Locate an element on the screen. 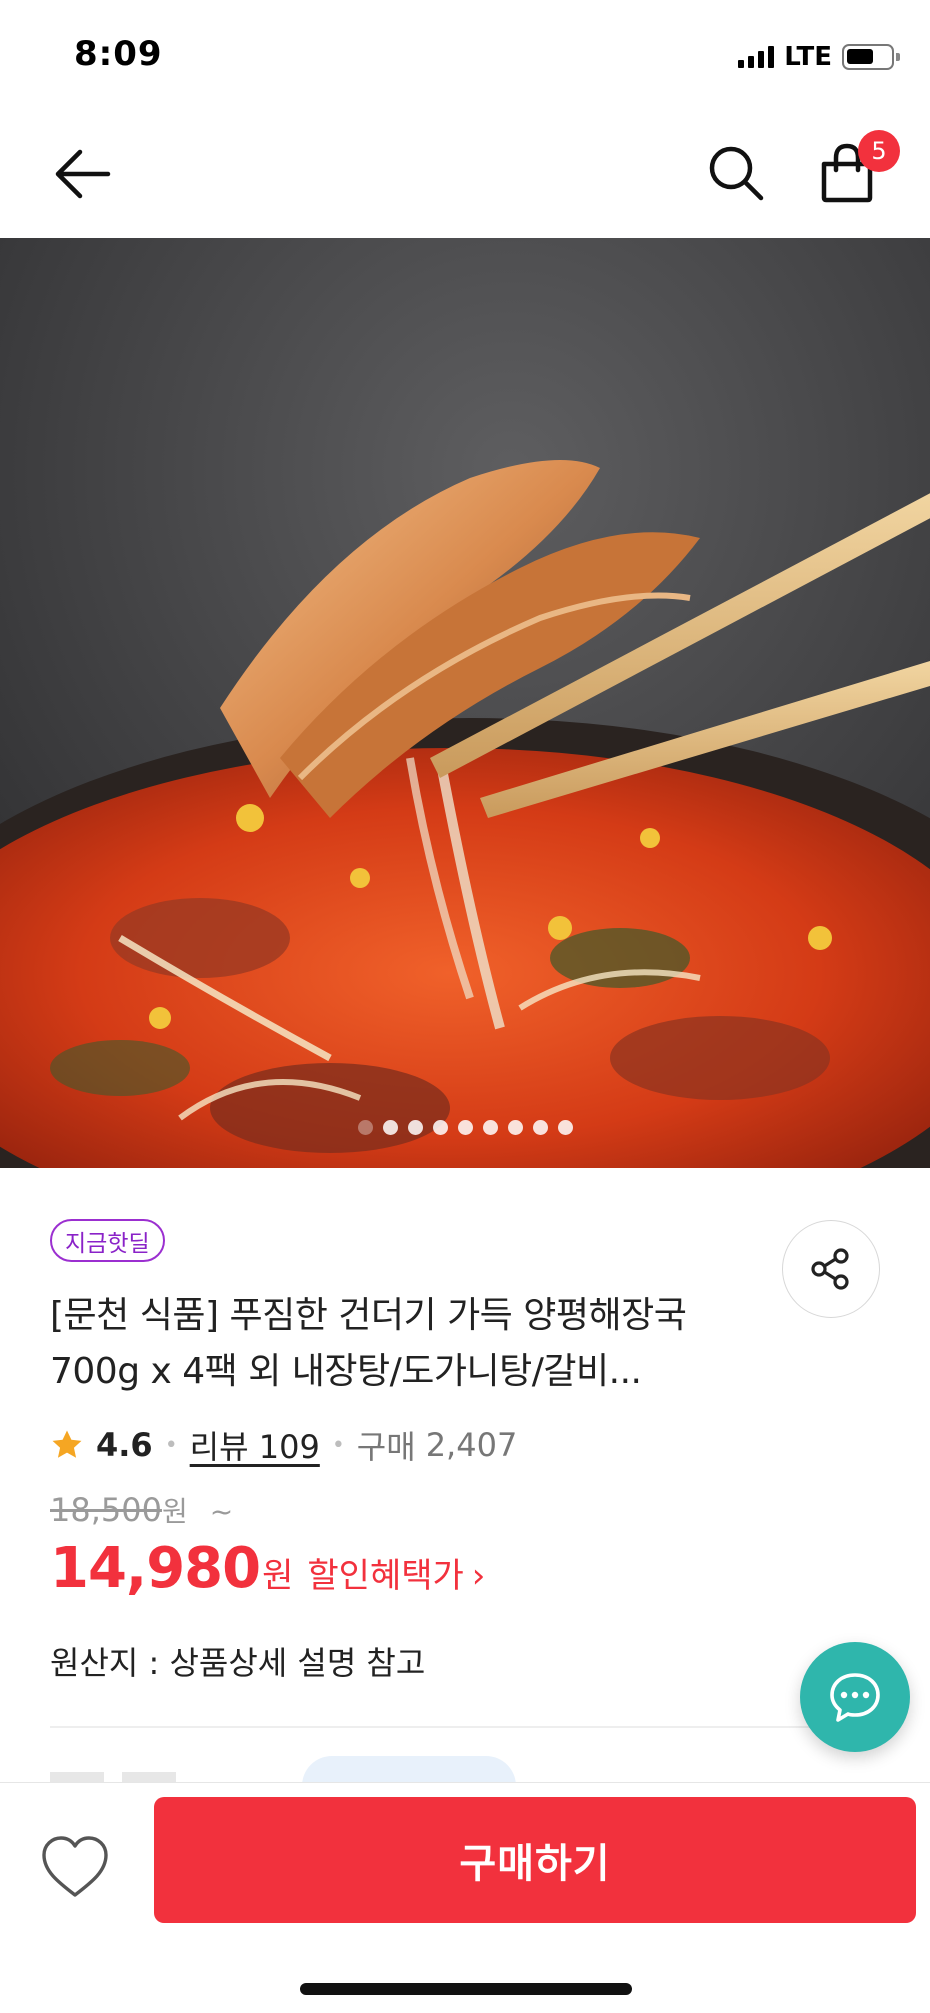  search-icon is located at coordinates (736, 173).